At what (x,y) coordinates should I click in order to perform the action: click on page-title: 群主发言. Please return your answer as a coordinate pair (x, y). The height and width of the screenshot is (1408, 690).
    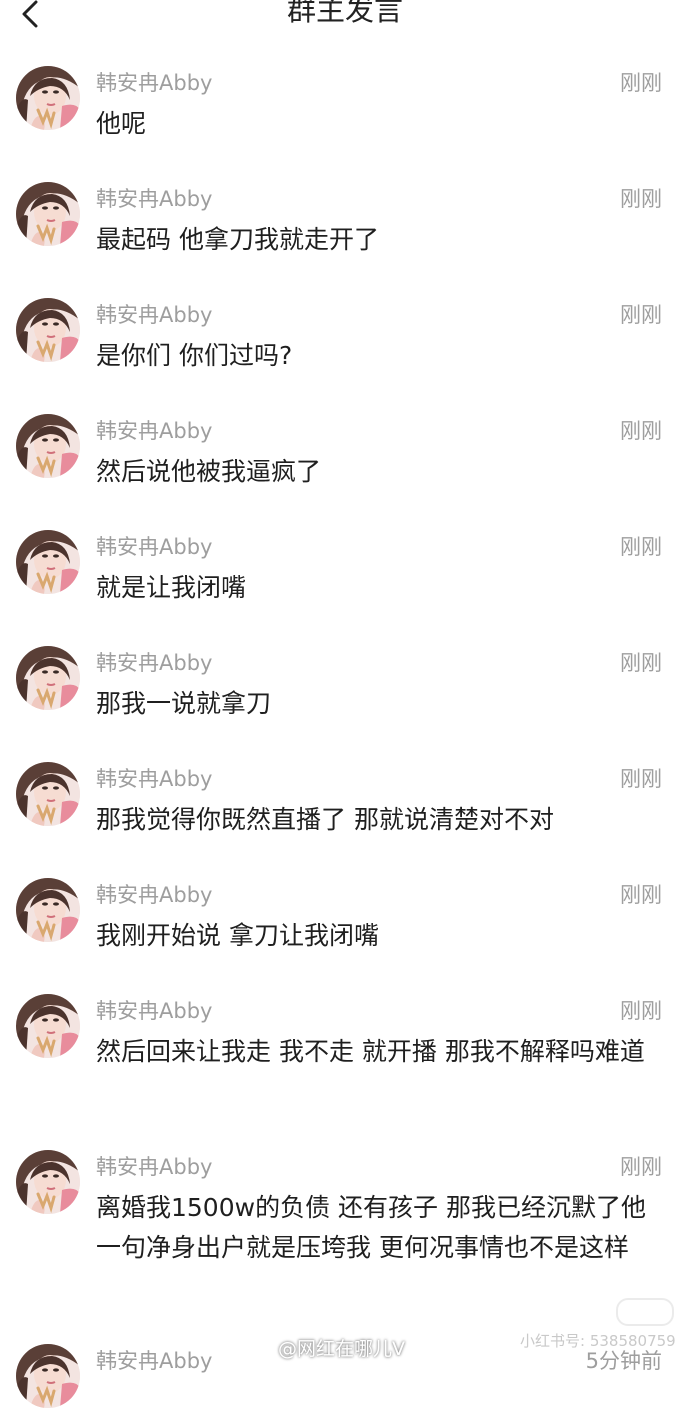
    Looking at the image, I should click on (344, 13).